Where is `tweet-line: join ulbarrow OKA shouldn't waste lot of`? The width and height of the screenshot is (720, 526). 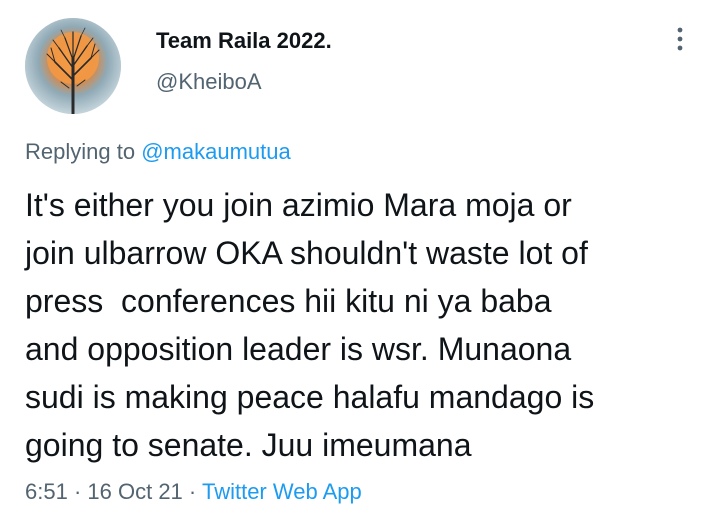 tweet-line: join ulbarrow OKA shouldn't waste lot of is located at coordinates (306, 253).